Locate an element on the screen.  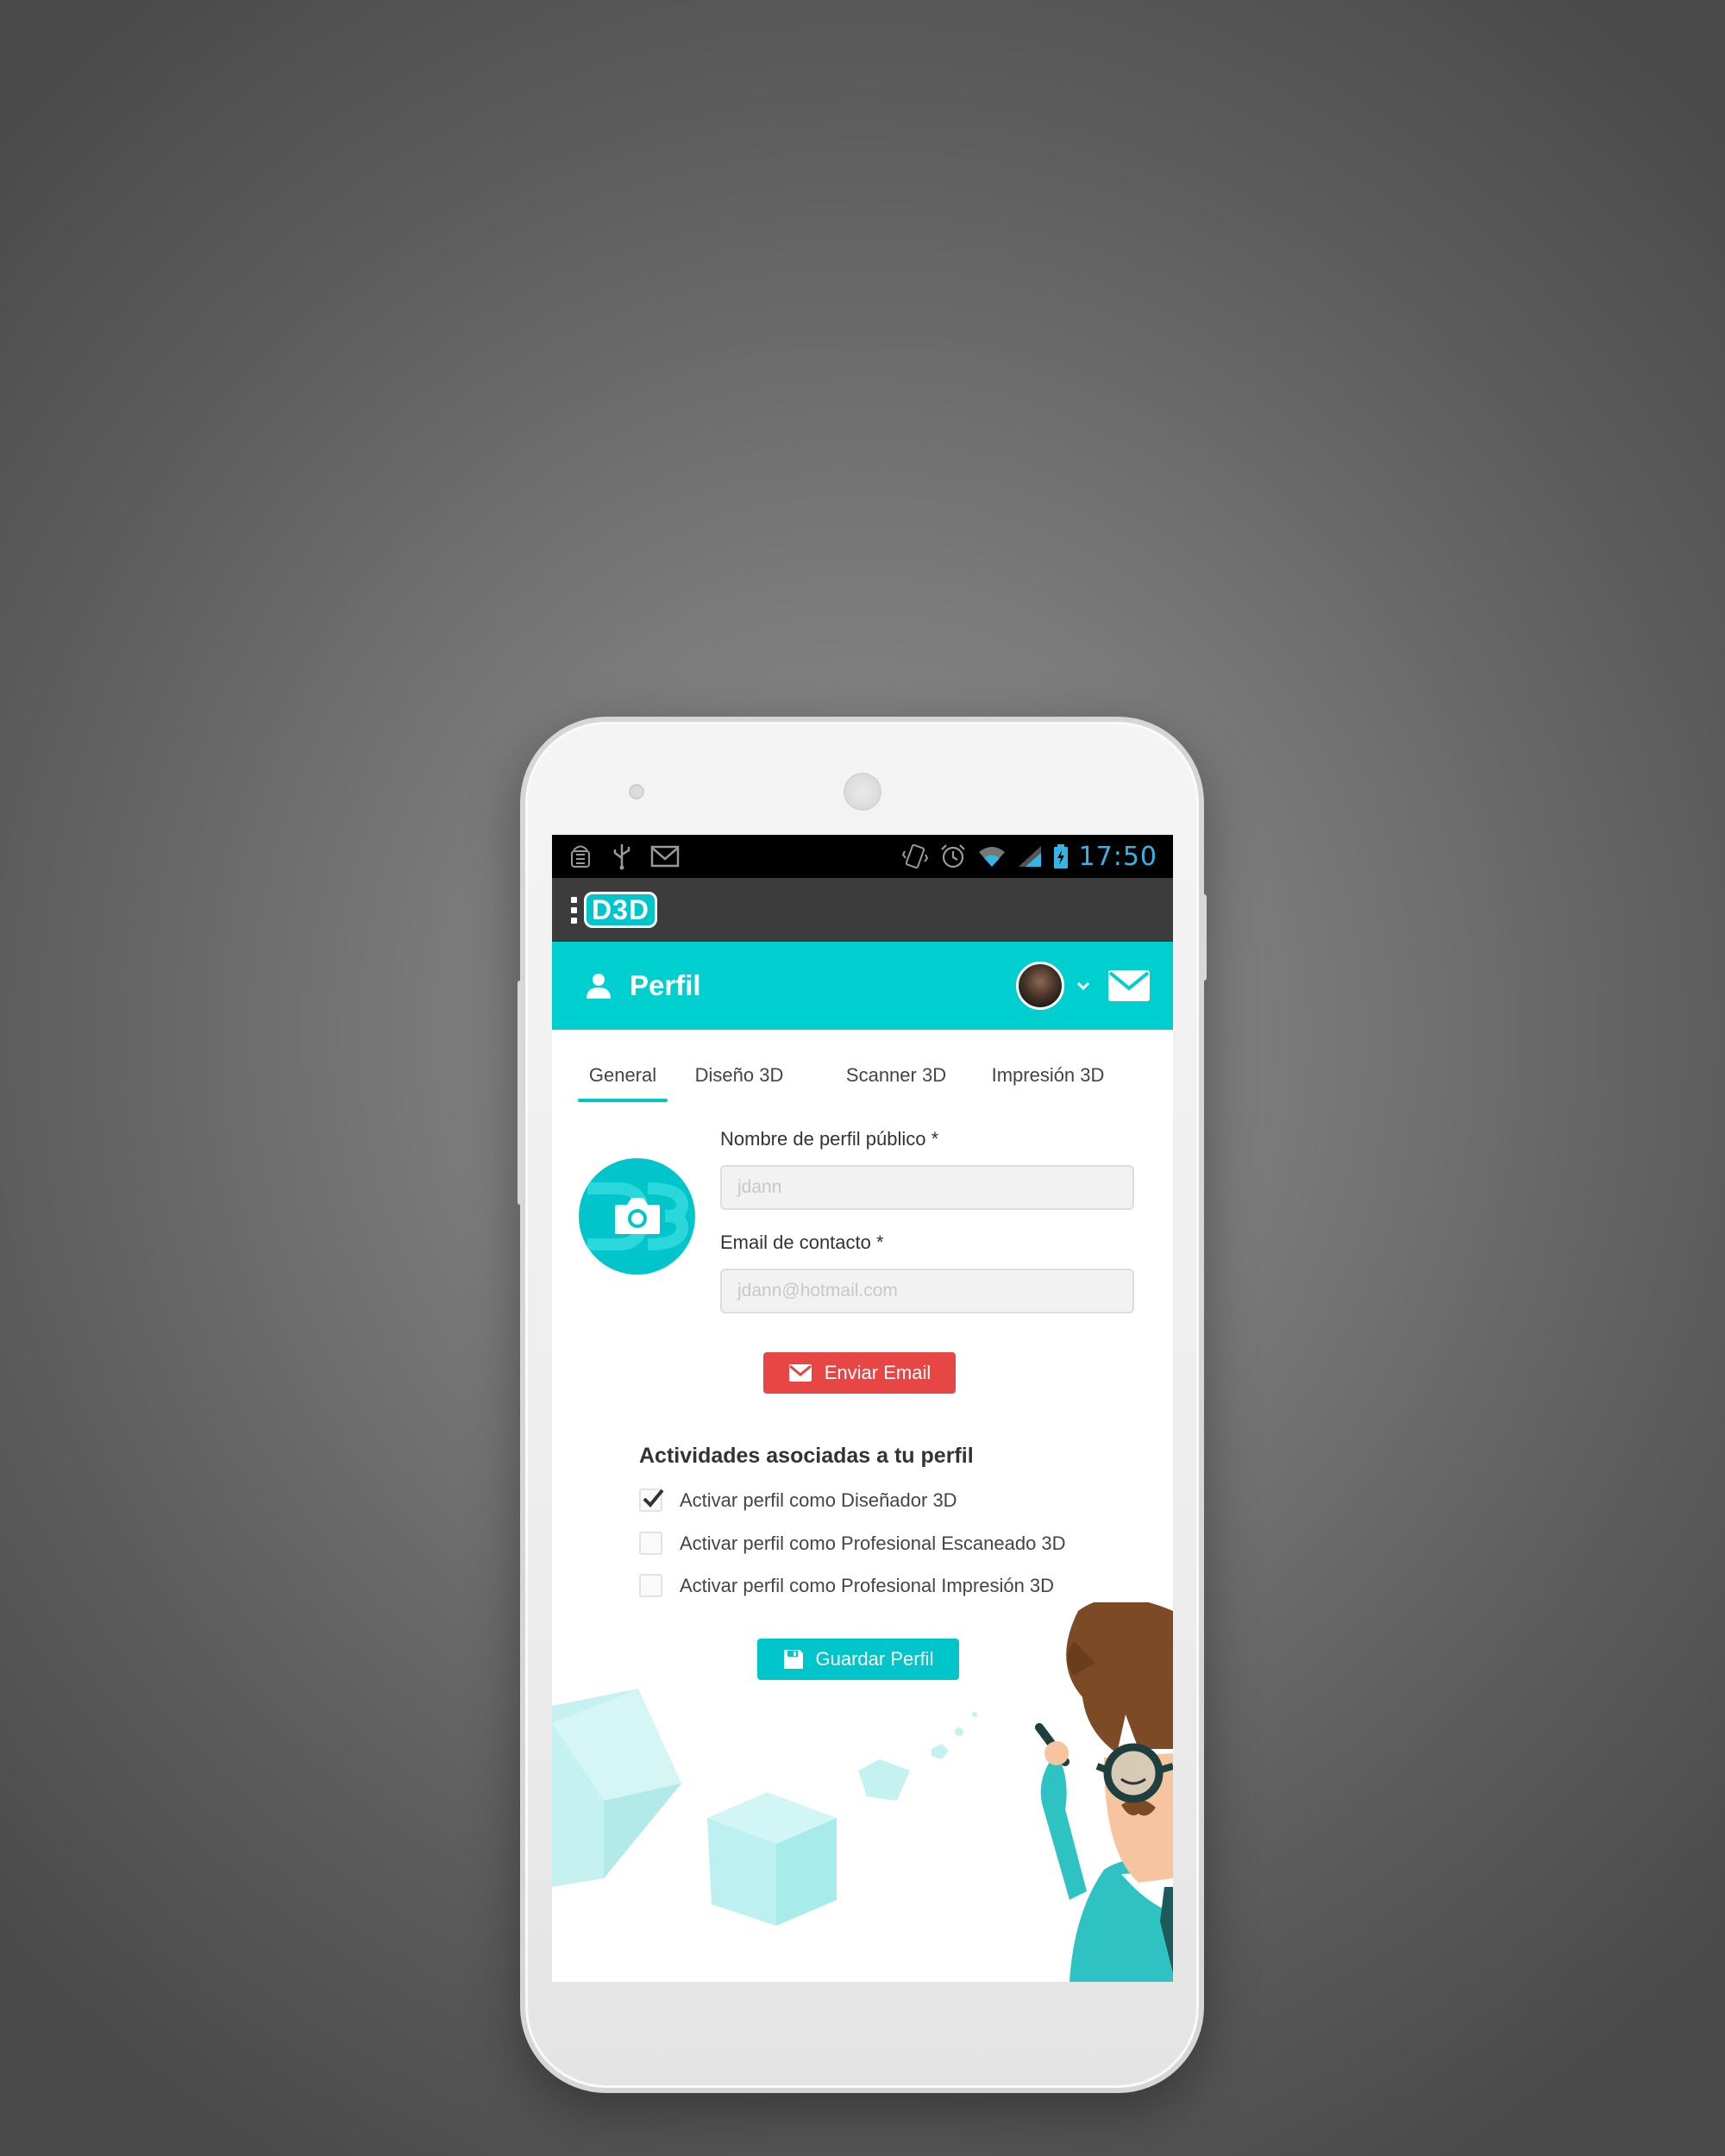
signal-icon is located at coordinates (1030, 856).